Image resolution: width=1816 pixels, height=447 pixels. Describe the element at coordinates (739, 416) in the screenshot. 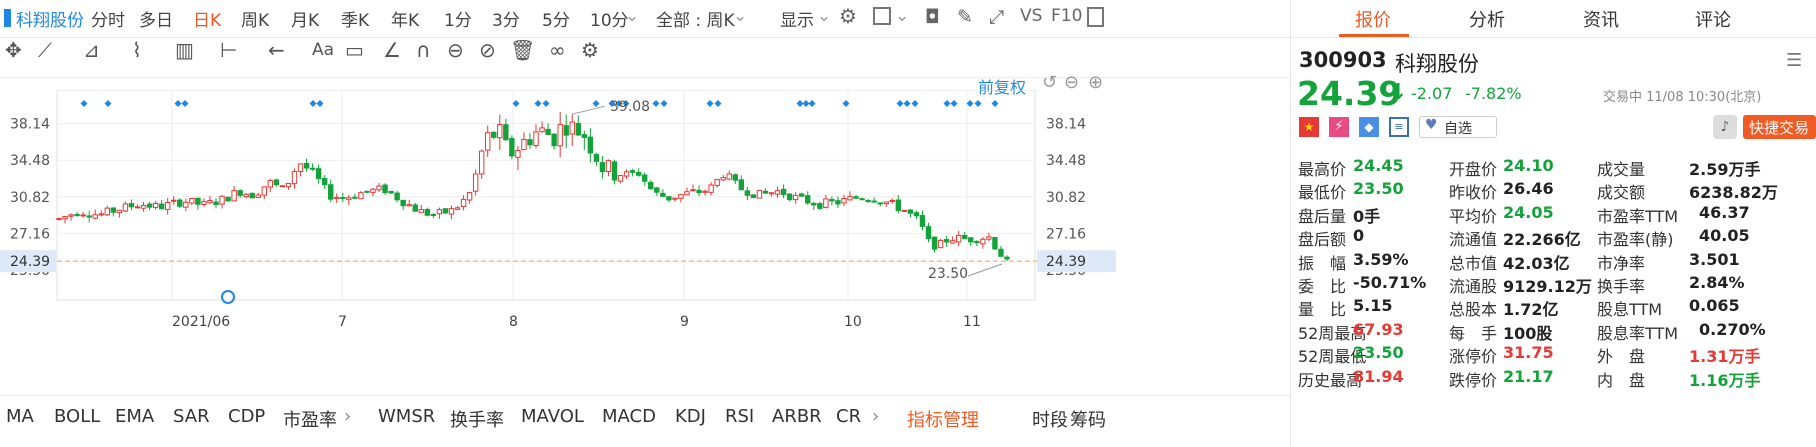

I see `indicator-tab: RSI` at that location.